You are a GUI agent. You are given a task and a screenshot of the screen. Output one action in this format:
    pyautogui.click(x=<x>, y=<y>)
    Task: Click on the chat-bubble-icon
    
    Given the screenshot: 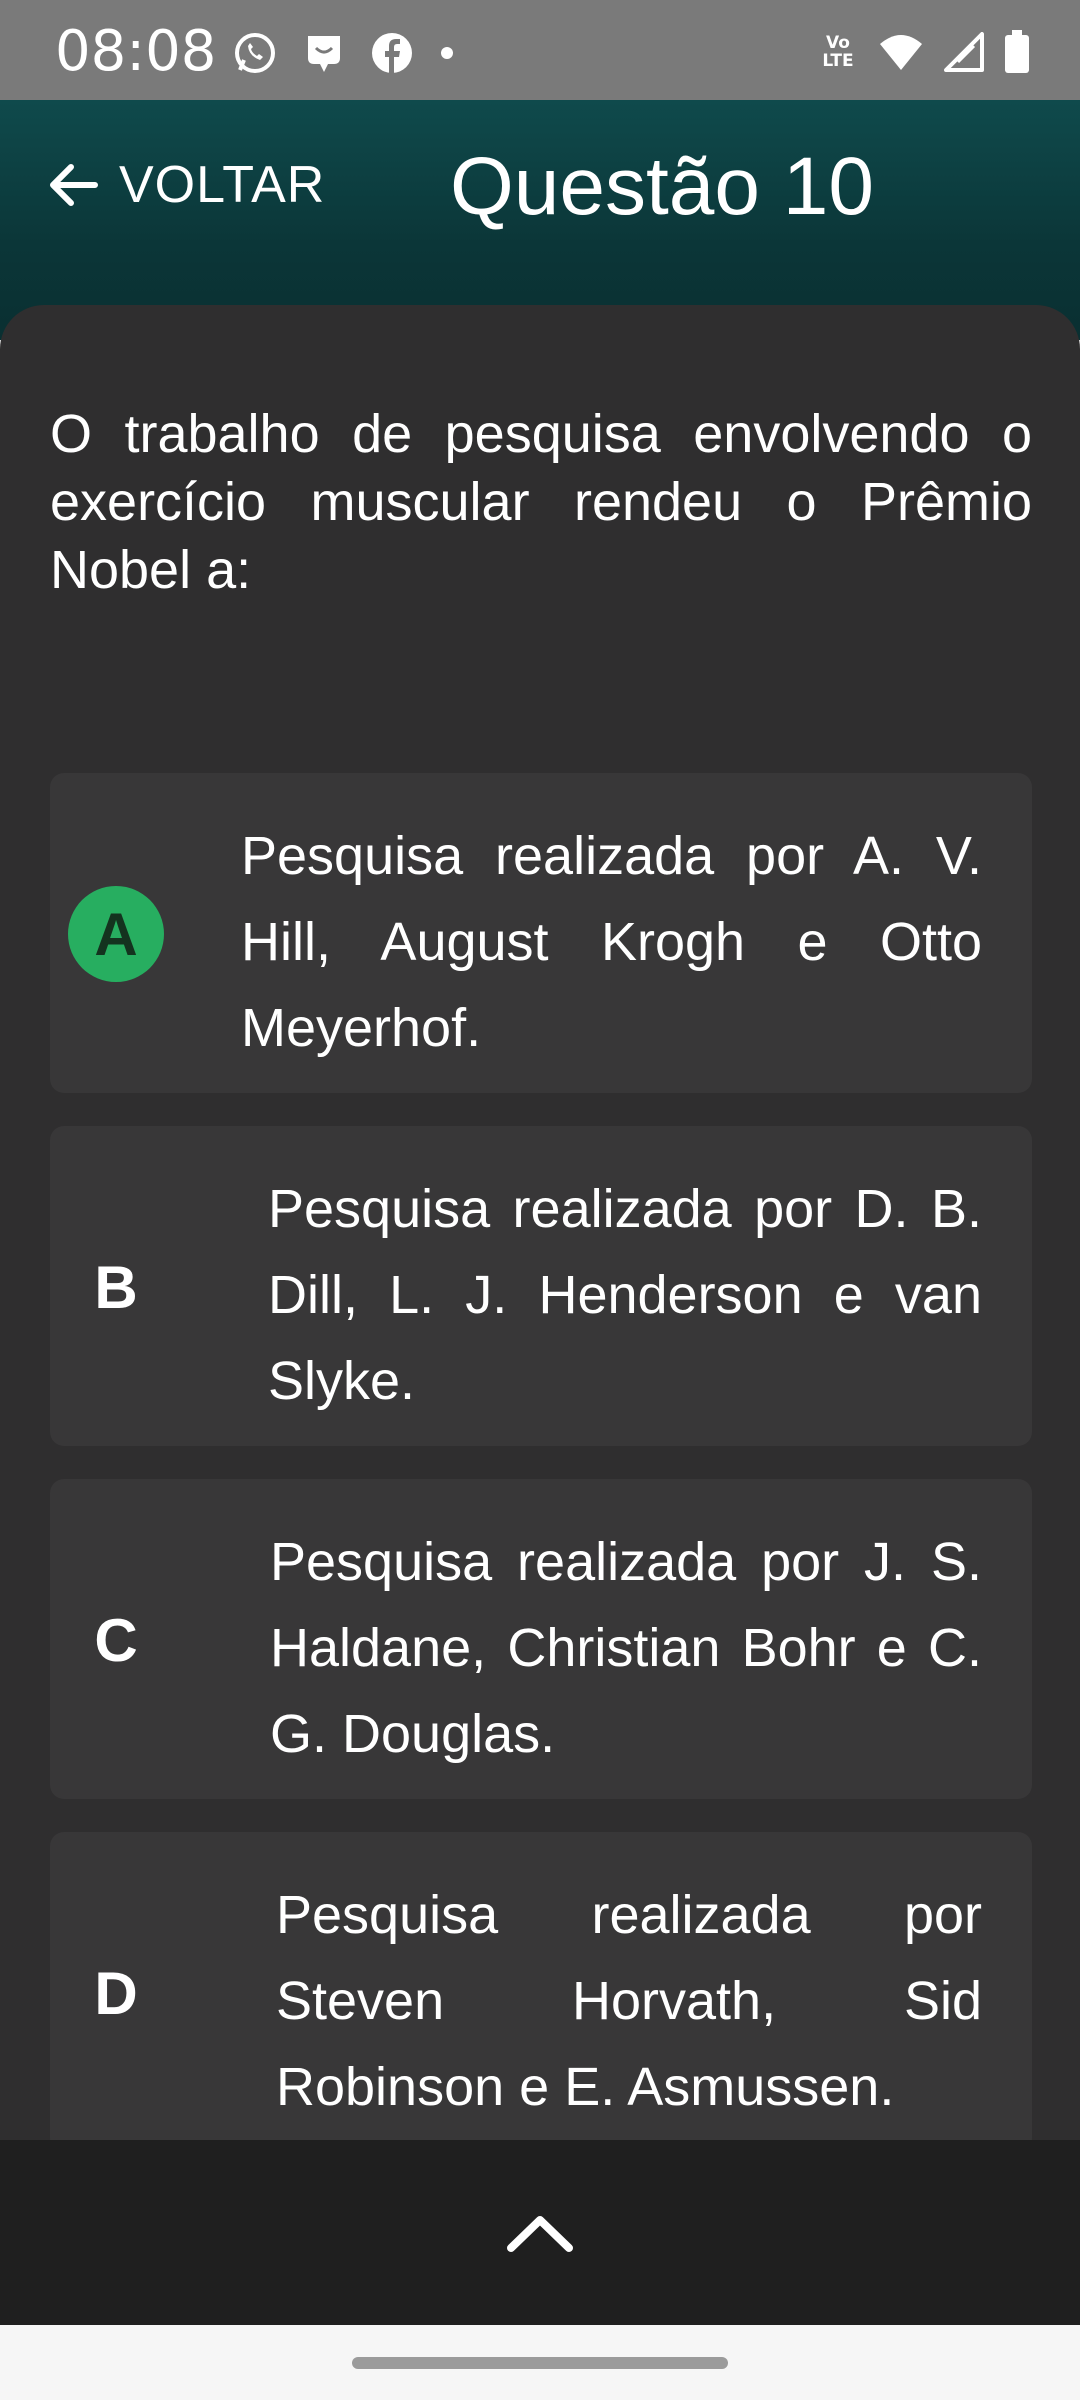 What is the action you would take?
    pyautogui.click(x=324, y=54)
    